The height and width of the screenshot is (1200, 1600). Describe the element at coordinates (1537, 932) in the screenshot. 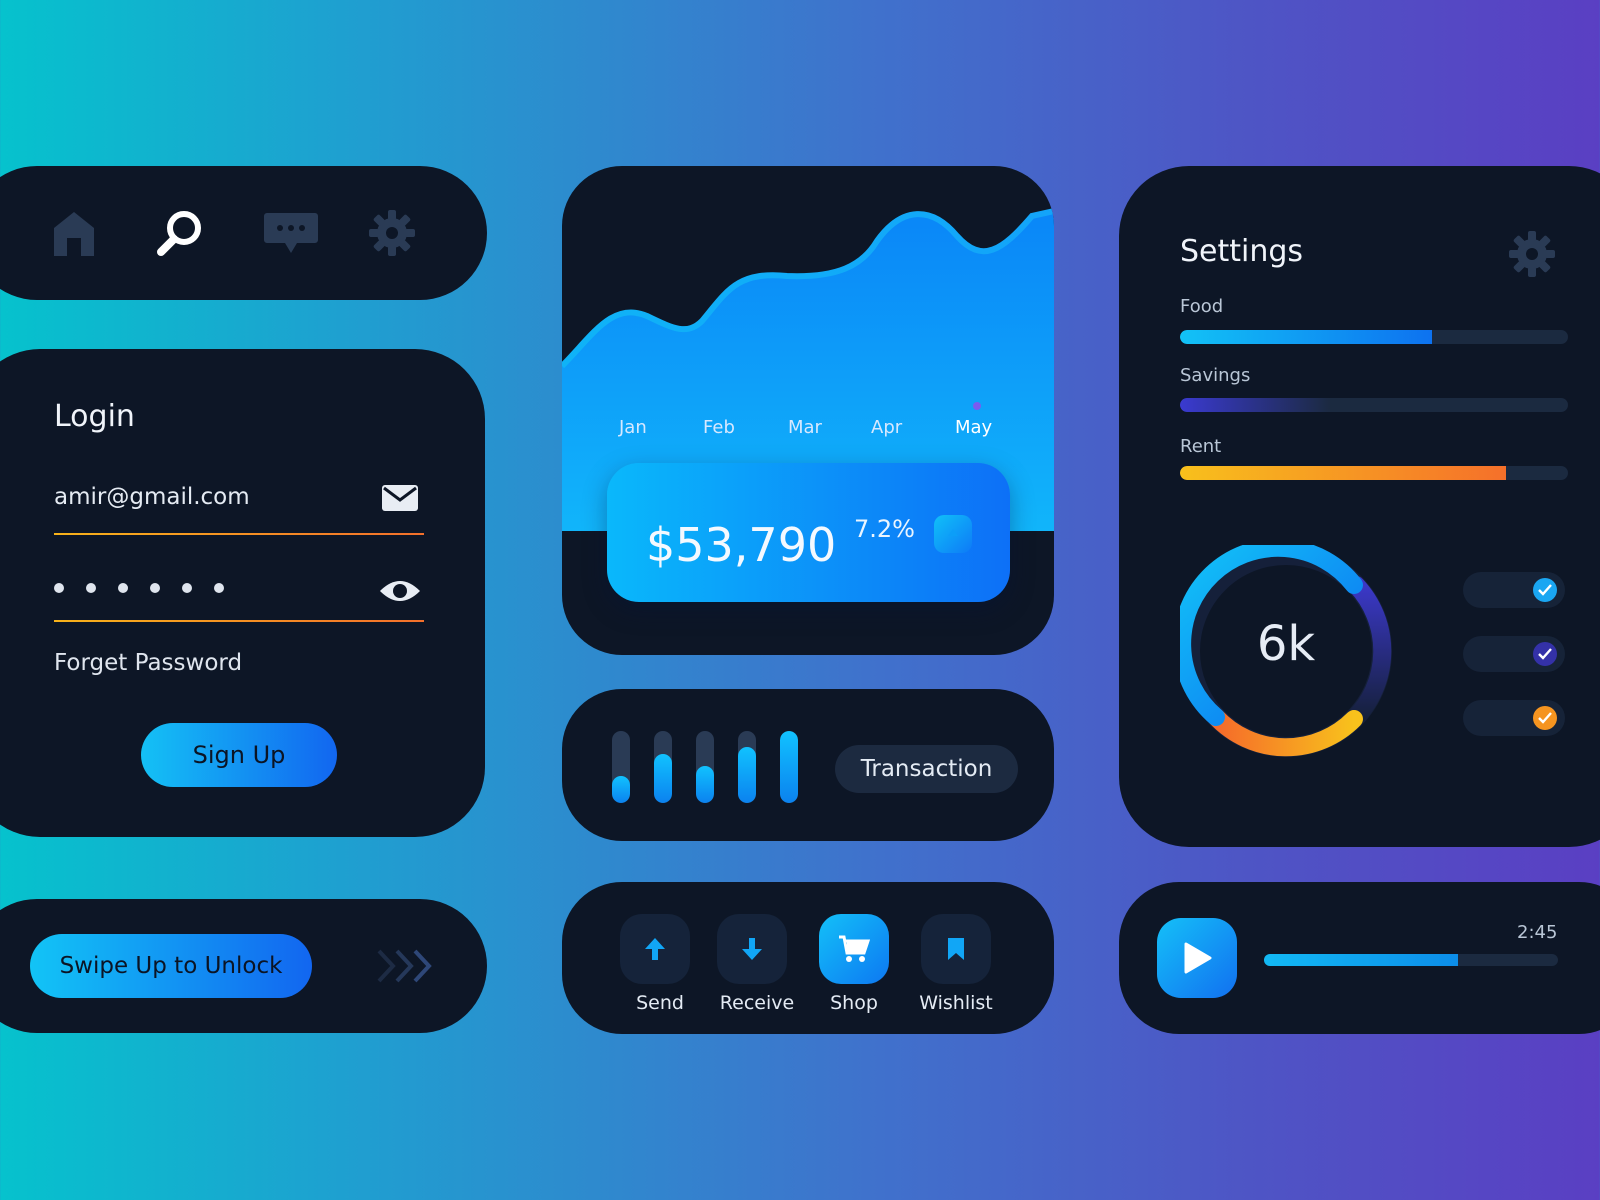

I see `track-time: 2:45` at that location.